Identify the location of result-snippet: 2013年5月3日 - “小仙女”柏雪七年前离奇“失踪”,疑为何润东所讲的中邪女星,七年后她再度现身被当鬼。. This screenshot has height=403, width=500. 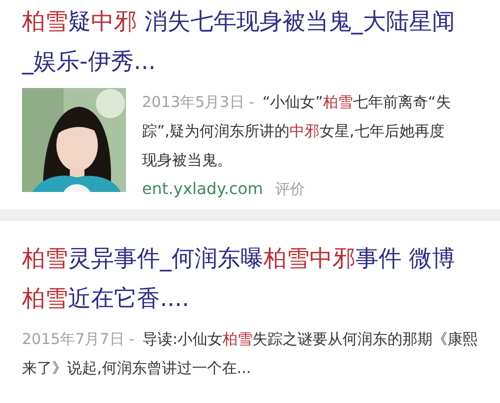
(297, 131).